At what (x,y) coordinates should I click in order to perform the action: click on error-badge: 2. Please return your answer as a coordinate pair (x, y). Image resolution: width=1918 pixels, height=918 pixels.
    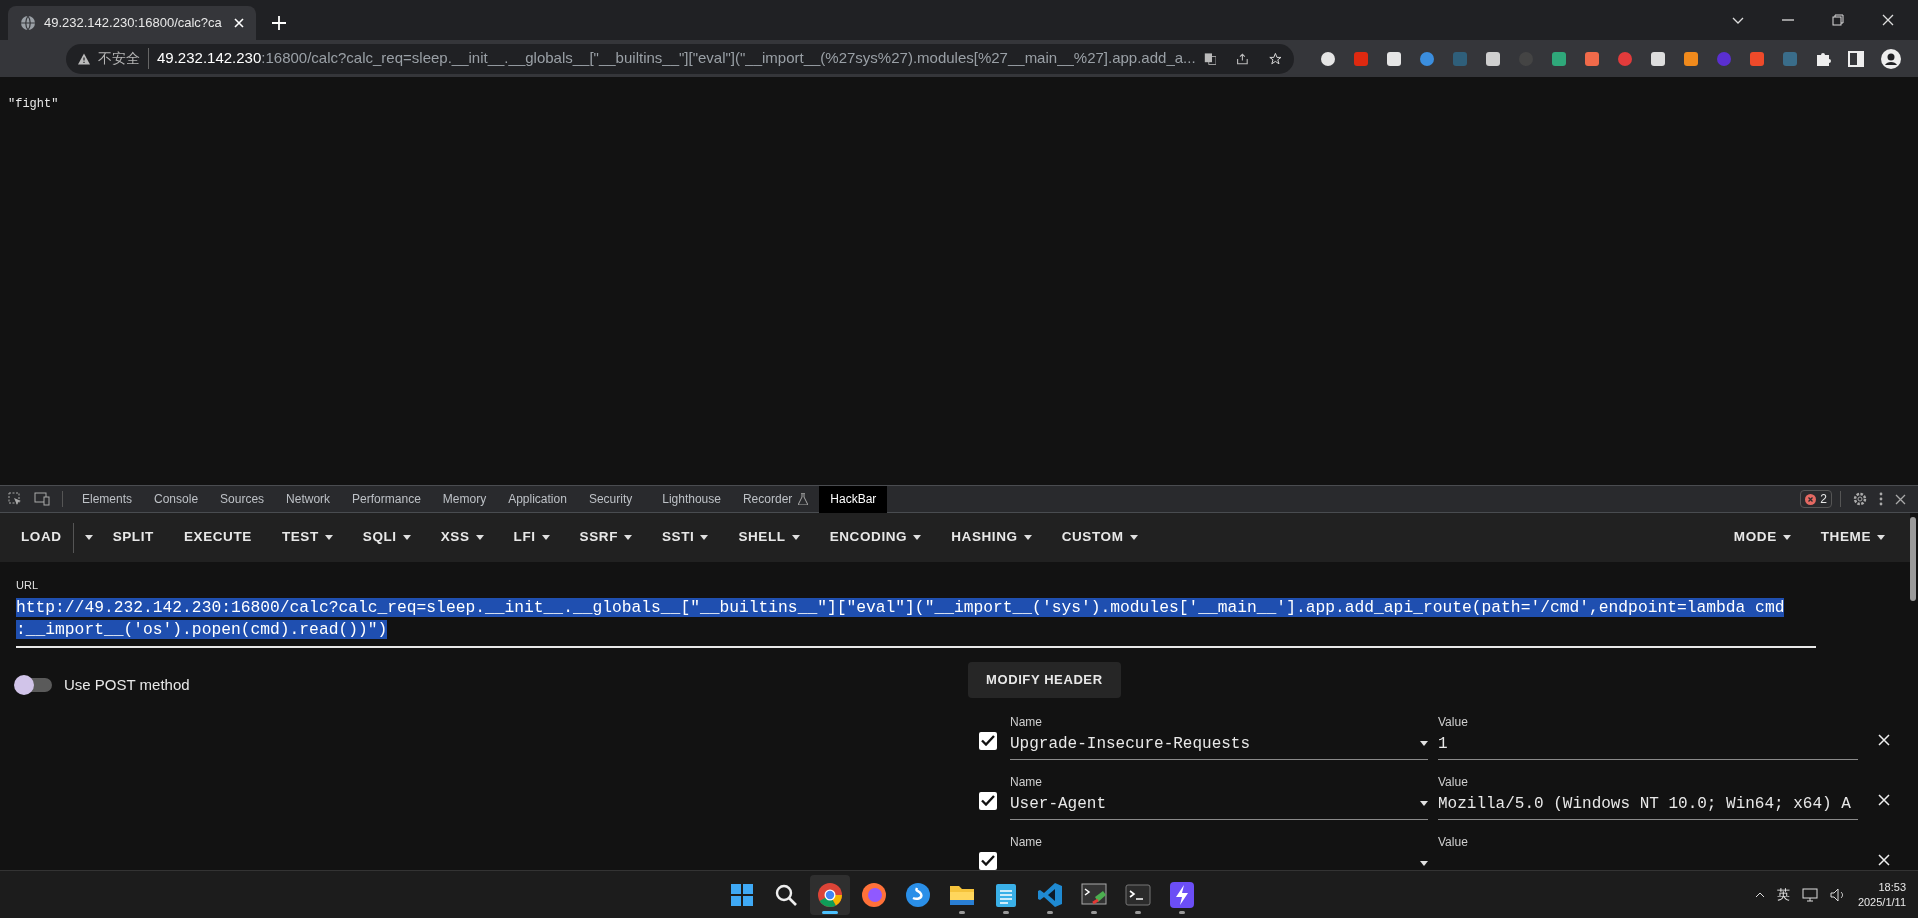
    Looking at the image, I should click on (1816, 499).